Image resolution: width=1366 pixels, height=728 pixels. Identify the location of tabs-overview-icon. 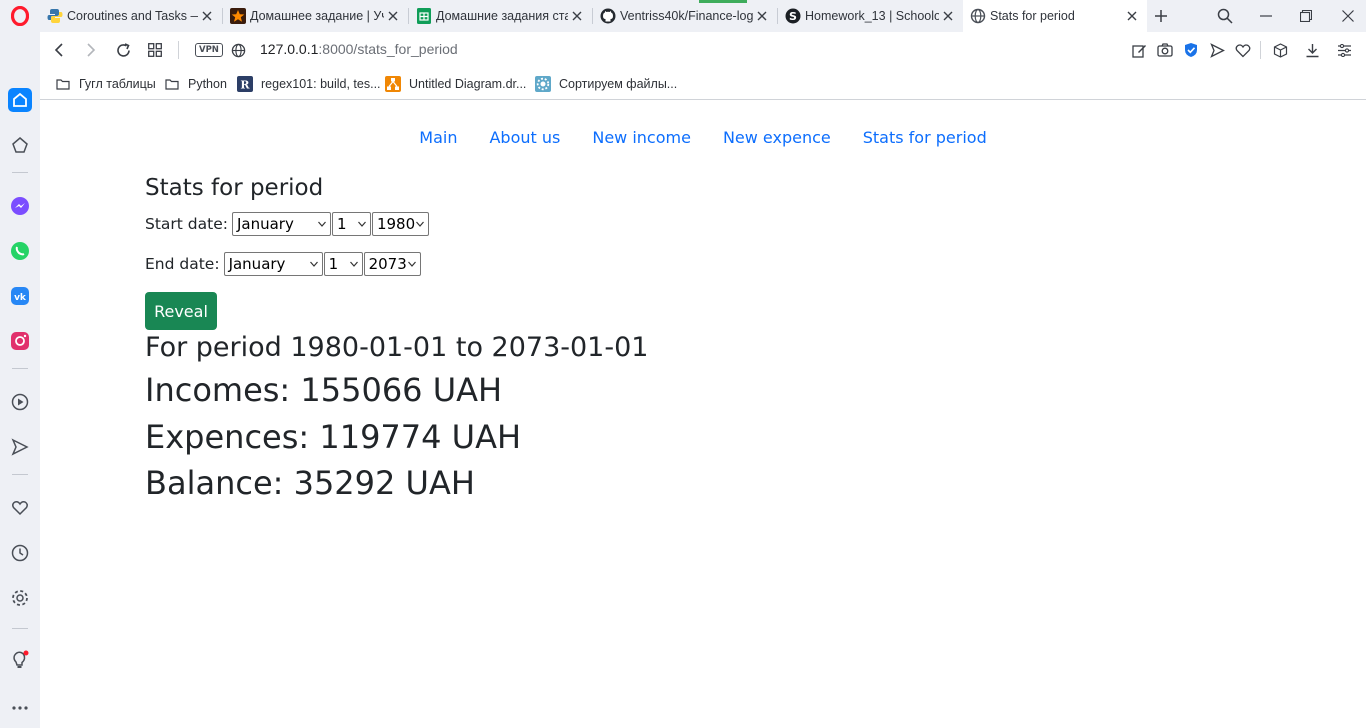
(155, 50).